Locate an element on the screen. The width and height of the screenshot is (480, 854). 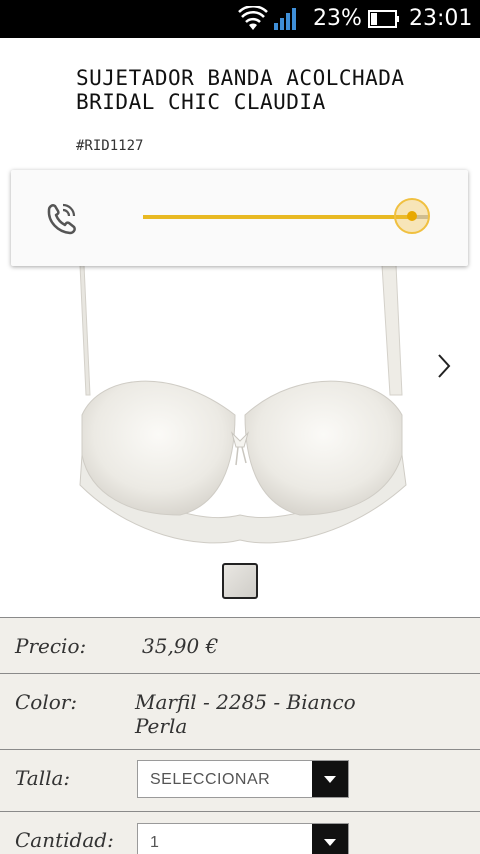
price-row: Precio: 35,90 € is located at coordinates (240, 646).